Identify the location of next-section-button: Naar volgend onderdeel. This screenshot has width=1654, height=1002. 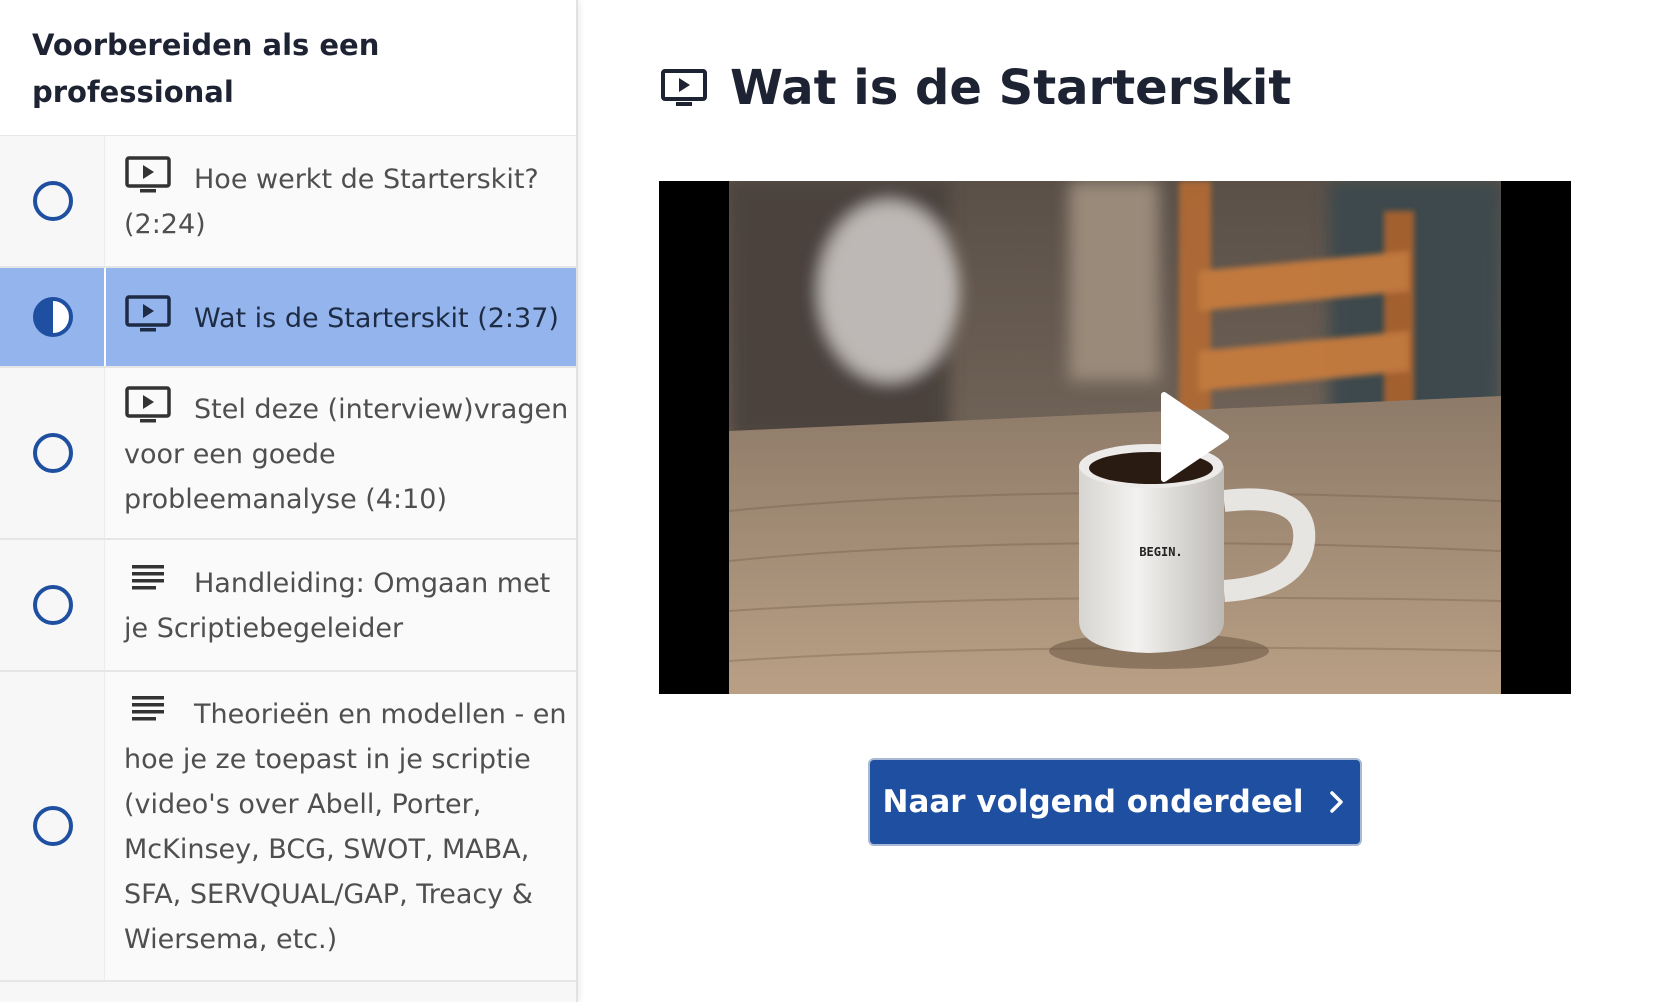
(1115, 802).